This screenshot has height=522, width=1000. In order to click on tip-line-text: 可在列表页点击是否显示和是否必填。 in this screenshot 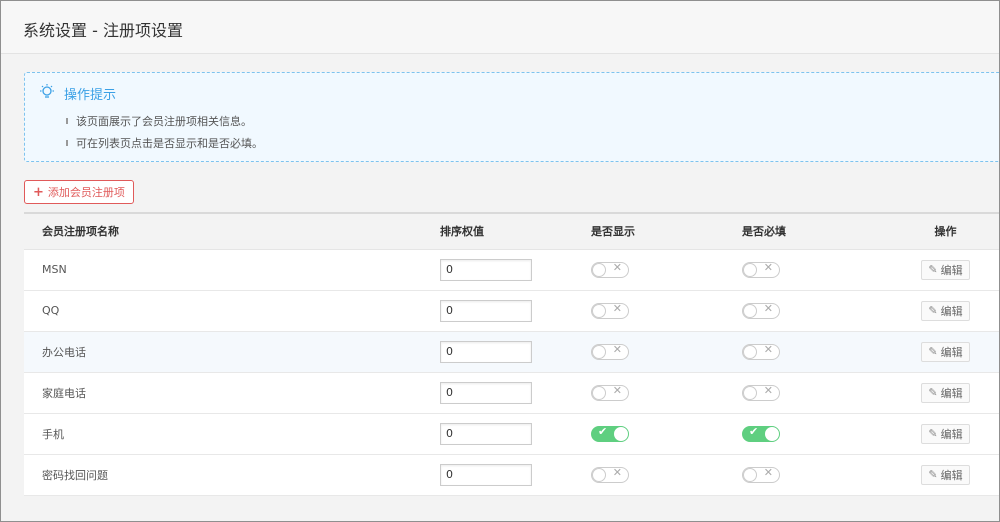, I will do `click(169, 143)`.